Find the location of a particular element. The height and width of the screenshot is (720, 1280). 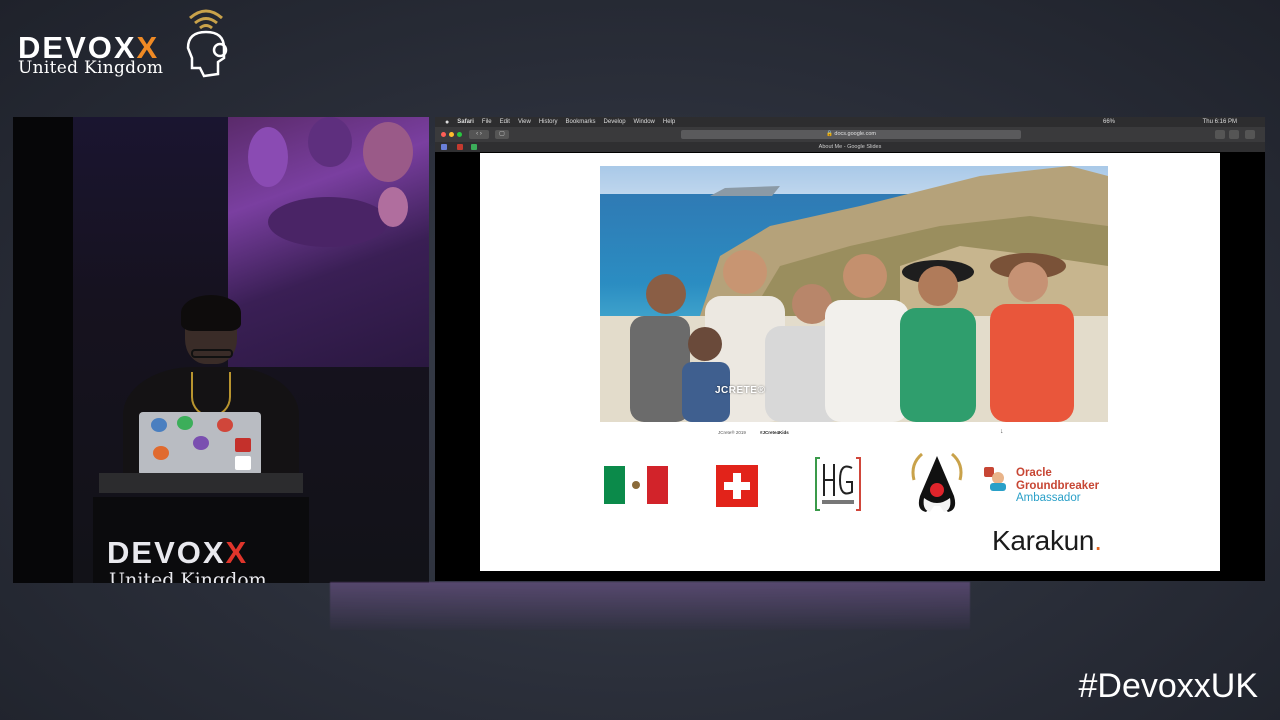

address-bar: 🔒 docs.google.com is located at coordinates (851, 134).